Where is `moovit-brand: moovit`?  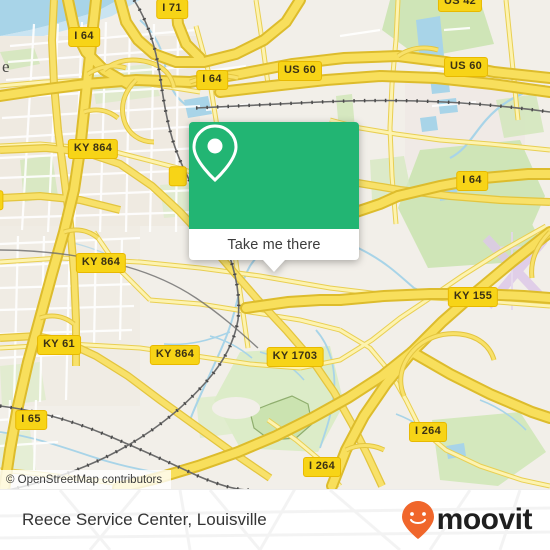 moovit-brand: moovit is located at coordinates (467, 520).